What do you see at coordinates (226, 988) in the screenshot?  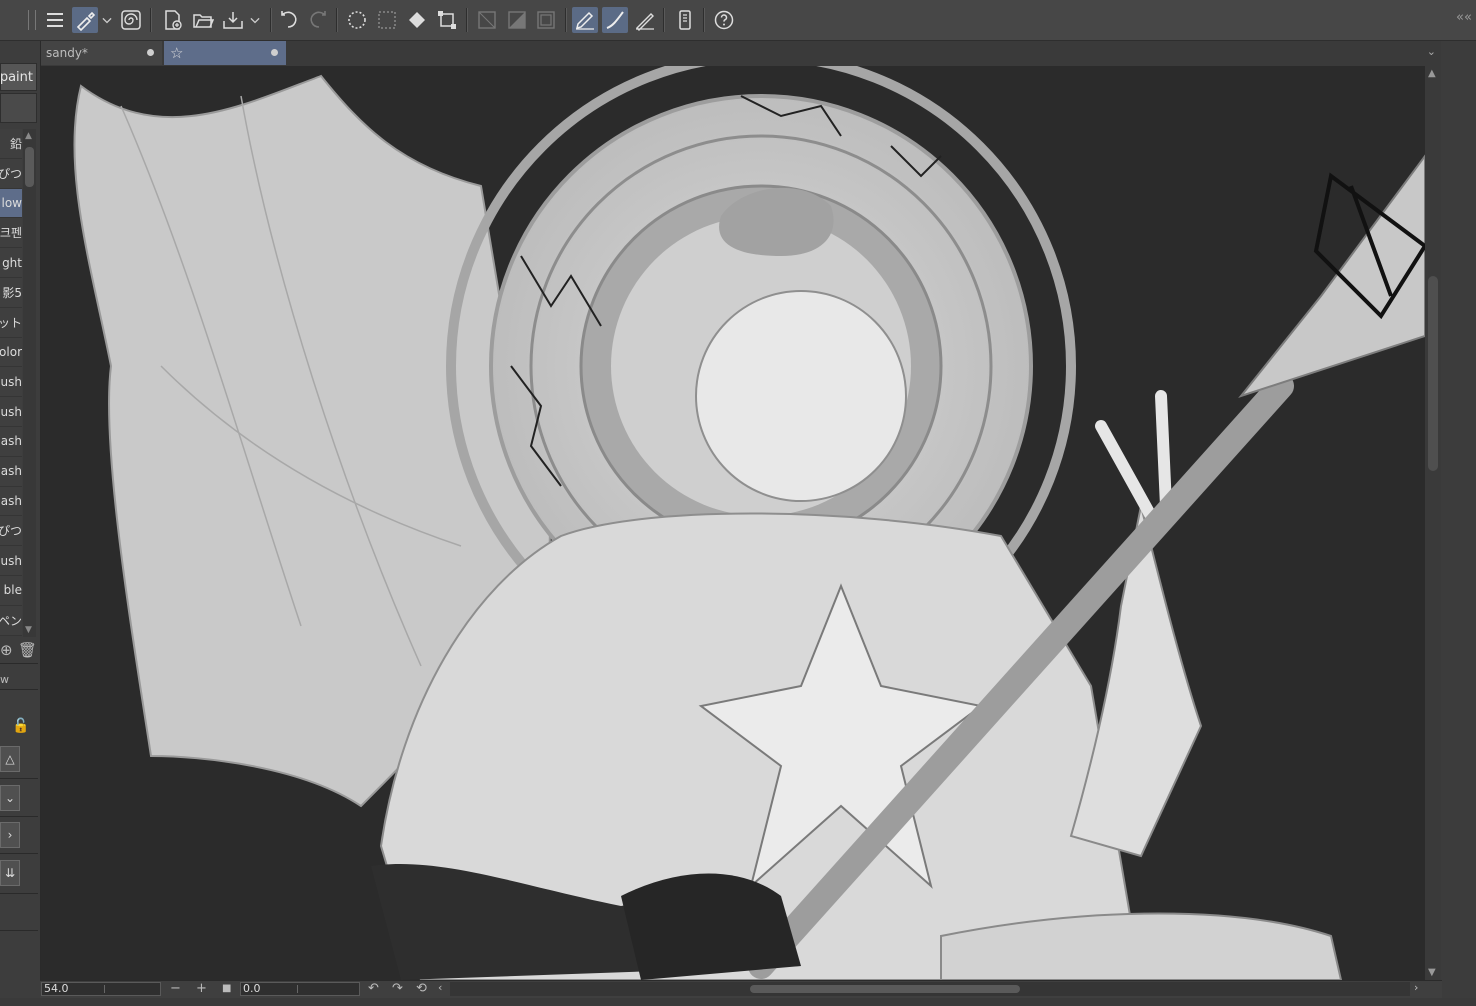 I see `fit-icon: ■` at bounding box center [226, 988].